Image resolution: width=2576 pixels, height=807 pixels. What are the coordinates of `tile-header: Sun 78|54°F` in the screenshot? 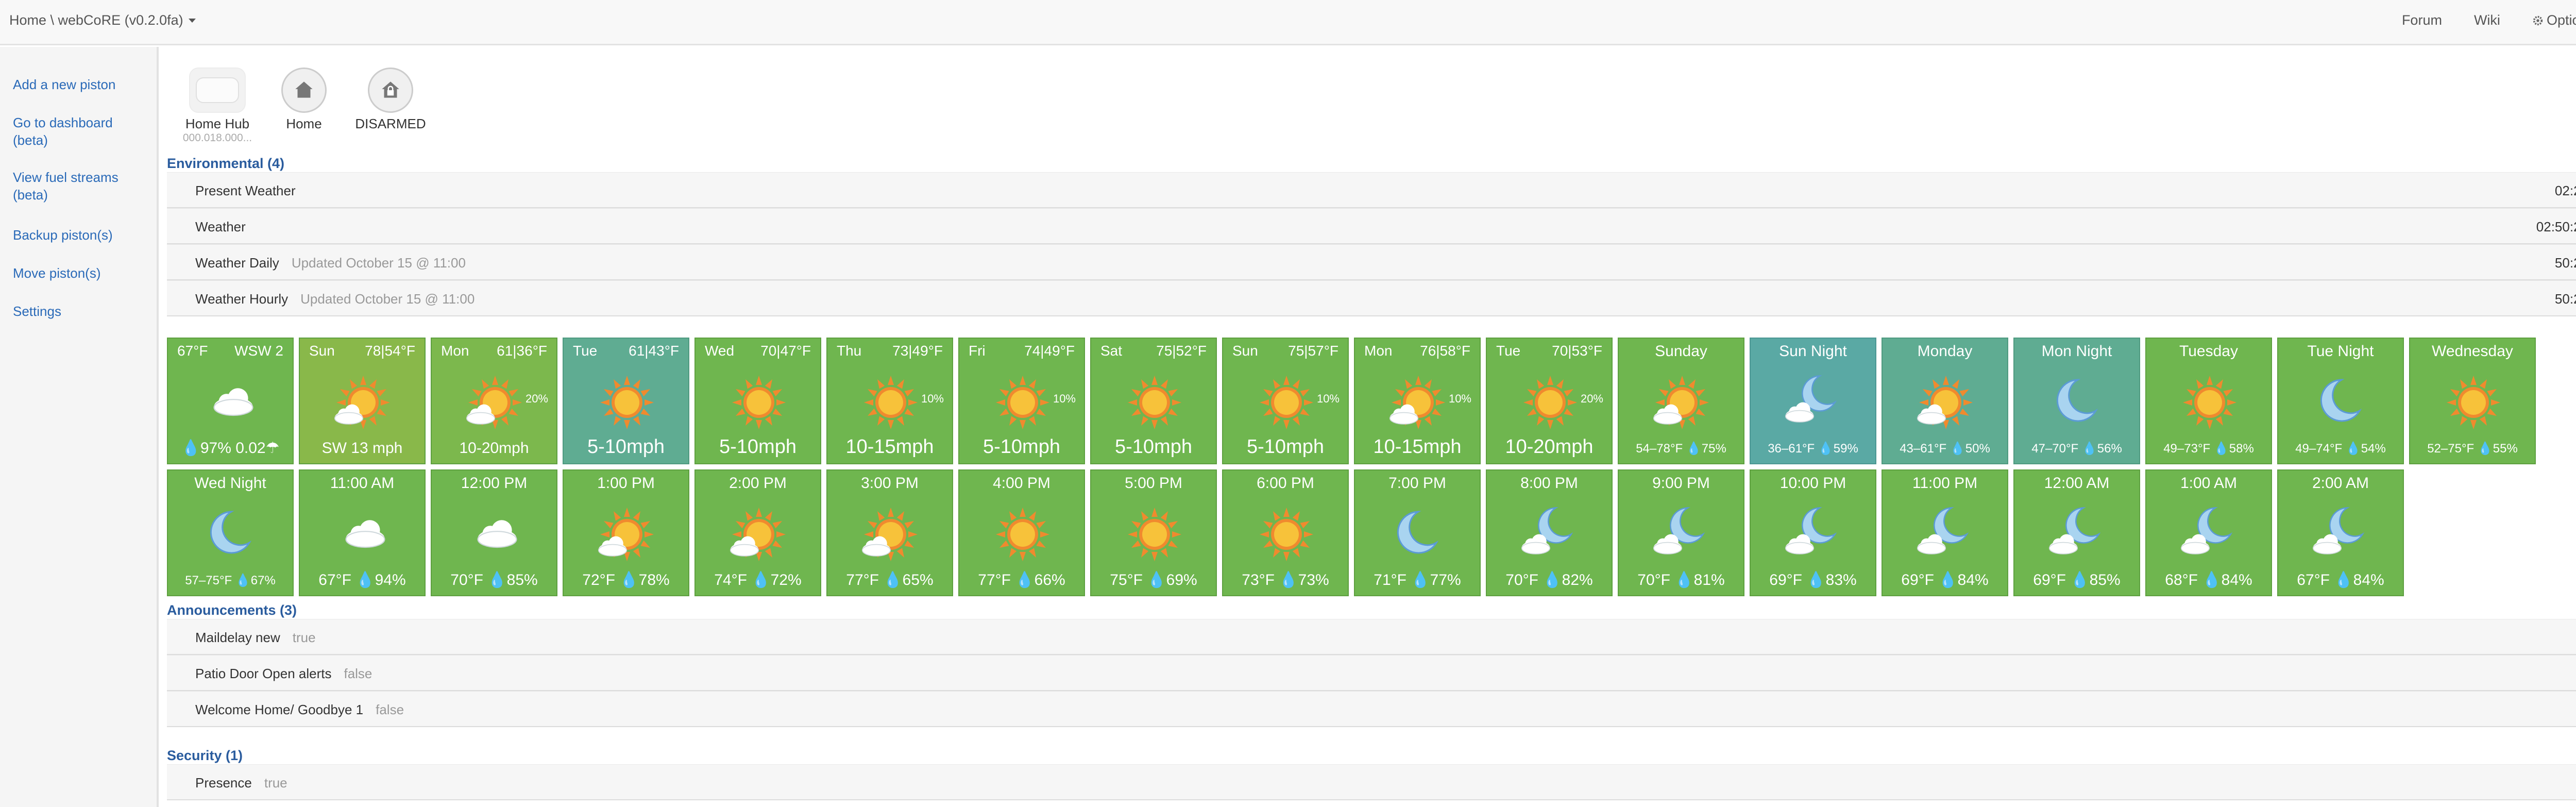 It's located at (362, 351).